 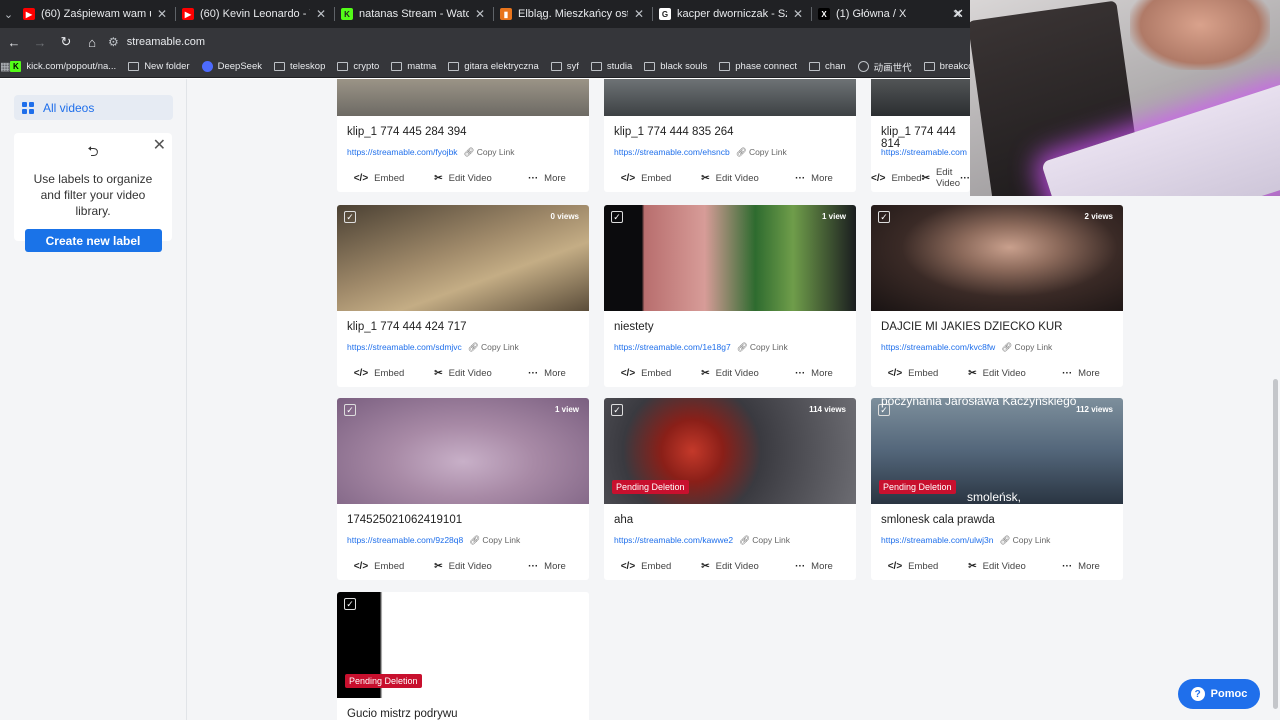 I want to click on bookmark-item: New folder, so click(x=159, y=66).